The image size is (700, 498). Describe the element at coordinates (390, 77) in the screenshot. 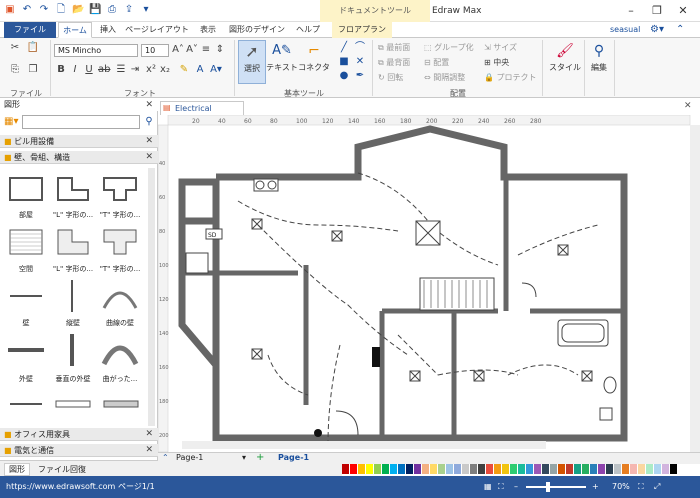

I see `rotate-button: ↻ 回転` at that location.